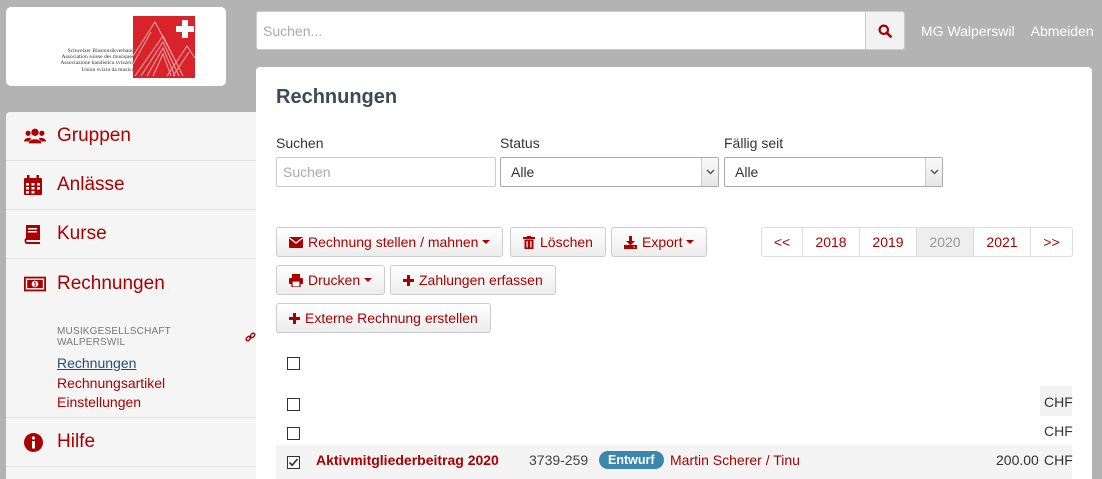 The height and width of the screenshot is (479, 1102). Describe the element at coordinates (1062, 31) in the screenshot. I see `logout-link: Abmeiden` at that location.